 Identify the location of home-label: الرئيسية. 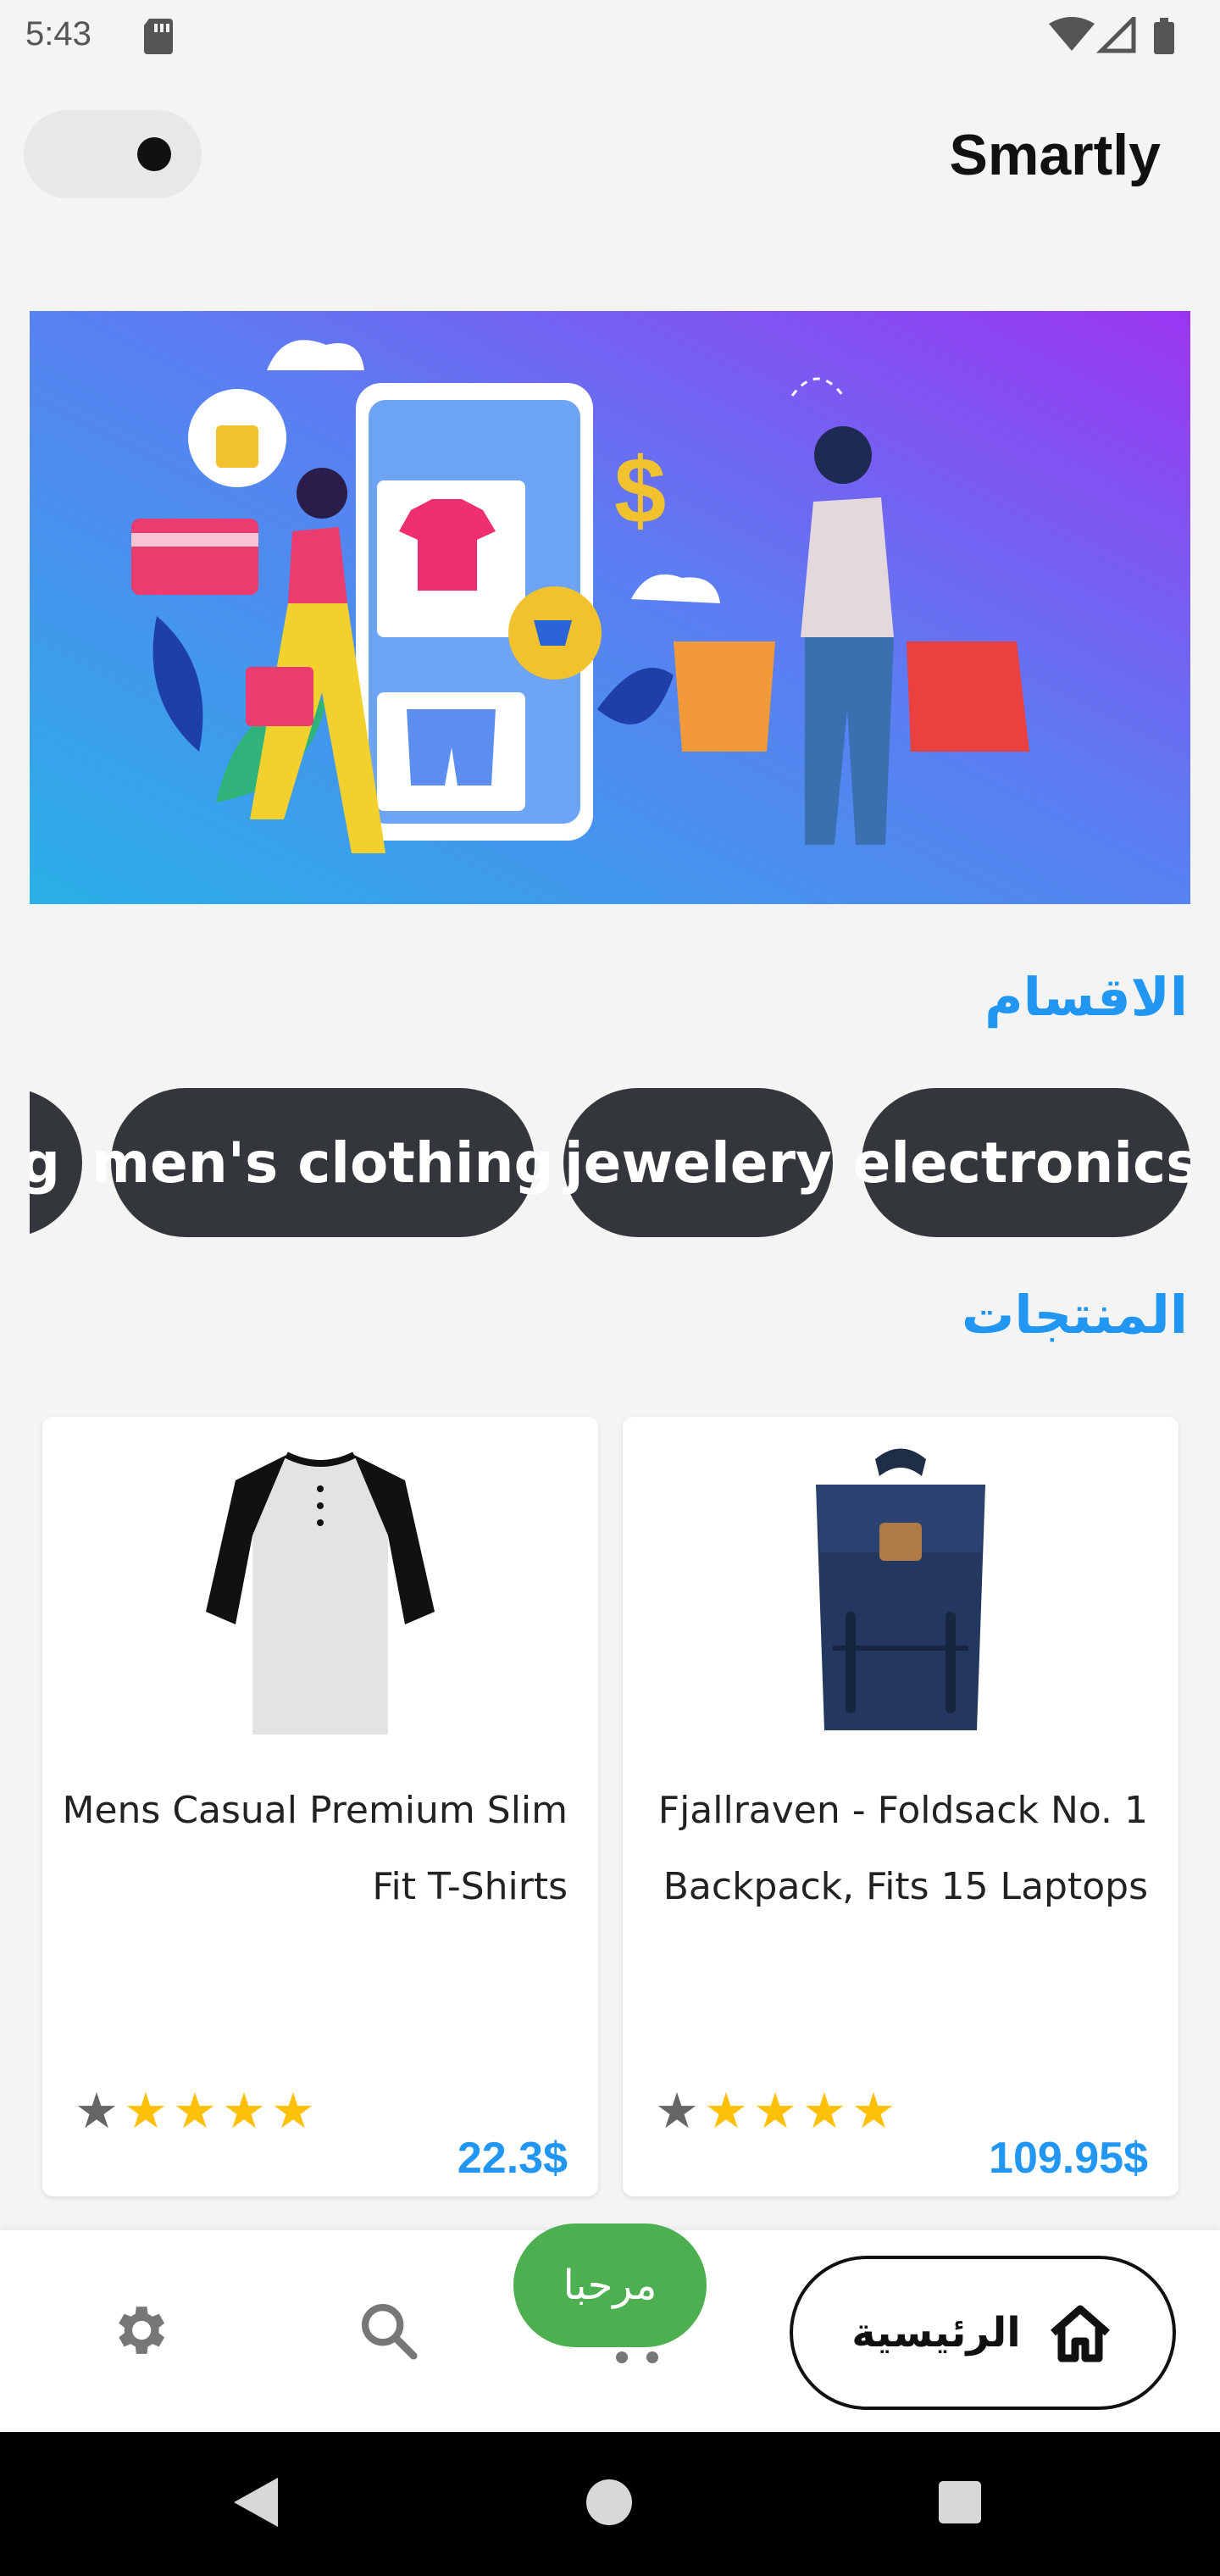
(936, 2333).